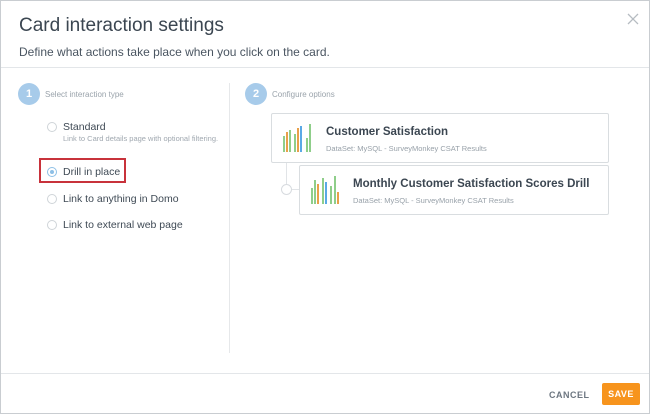 The height and width of the screenshot is (414, 650). What do you see at coordinates (633, 19) in the screenshot?
I see `close-icon` at bounding box center [633, 19].